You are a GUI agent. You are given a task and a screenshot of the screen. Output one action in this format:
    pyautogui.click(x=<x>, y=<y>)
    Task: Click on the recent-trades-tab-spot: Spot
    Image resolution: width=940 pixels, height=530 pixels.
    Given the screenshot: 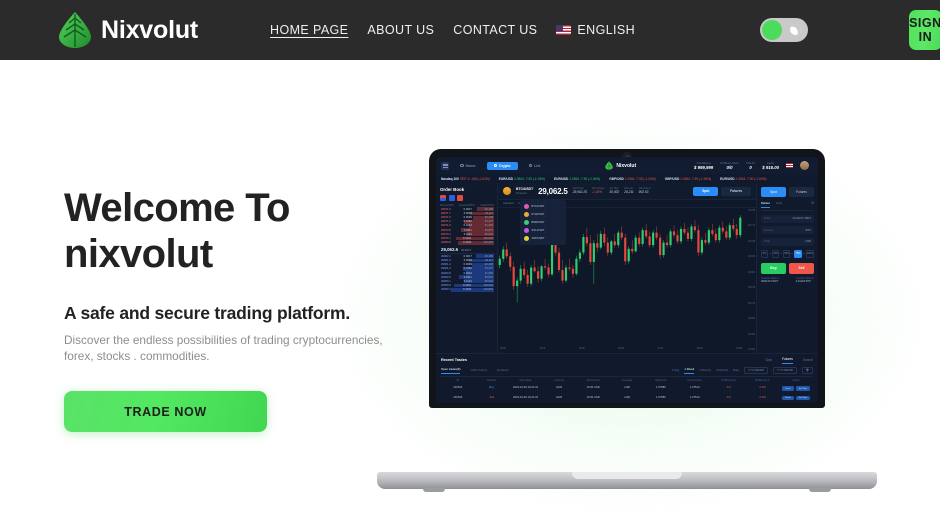 What is the action you would take?
    pyautogui.click(x=769, y=360)
    